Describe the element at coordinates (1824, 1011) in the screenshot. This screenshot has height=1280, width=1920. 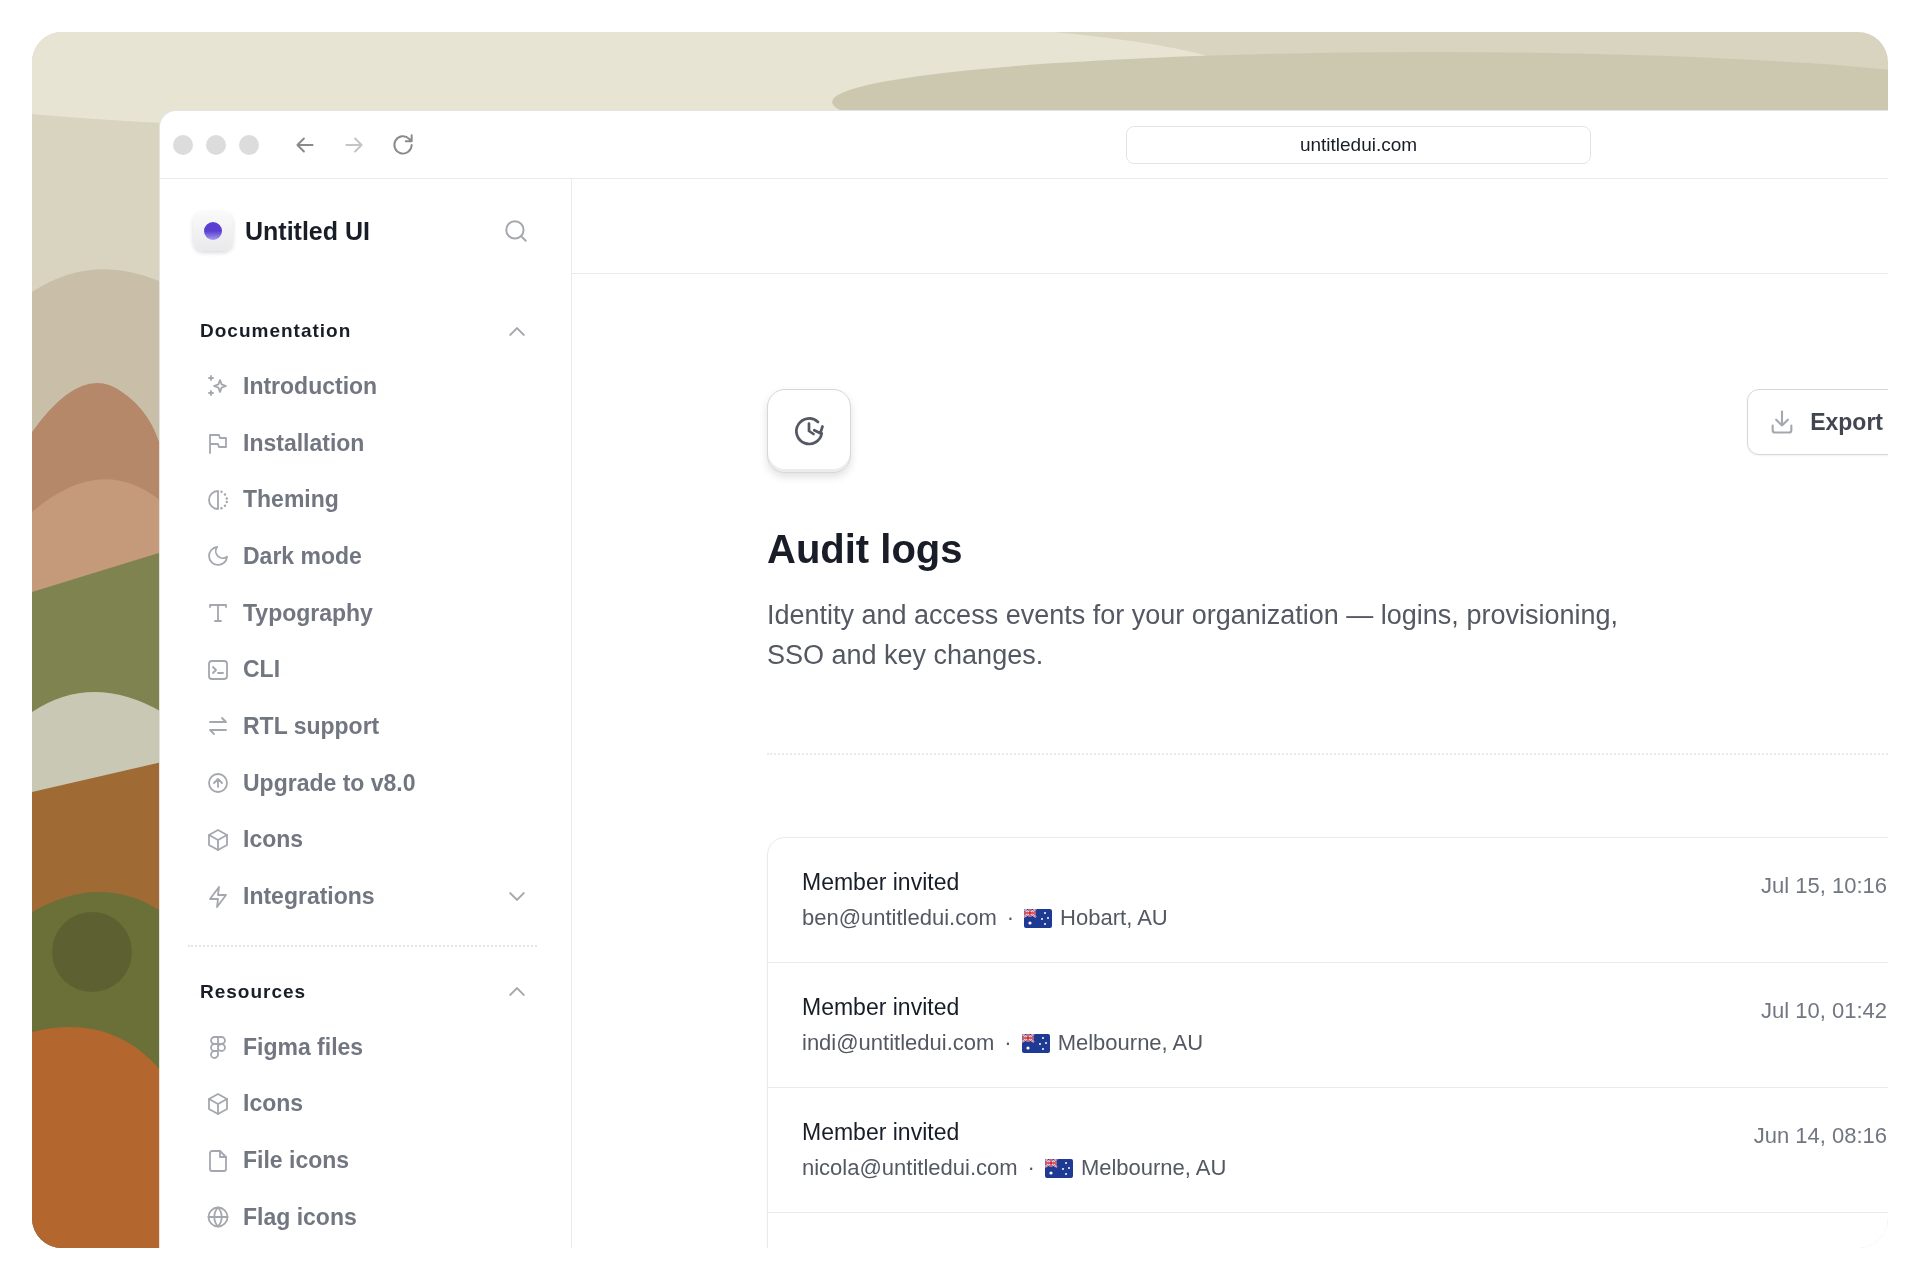
I see `event-time: Jul 10, 01:42` at that location.